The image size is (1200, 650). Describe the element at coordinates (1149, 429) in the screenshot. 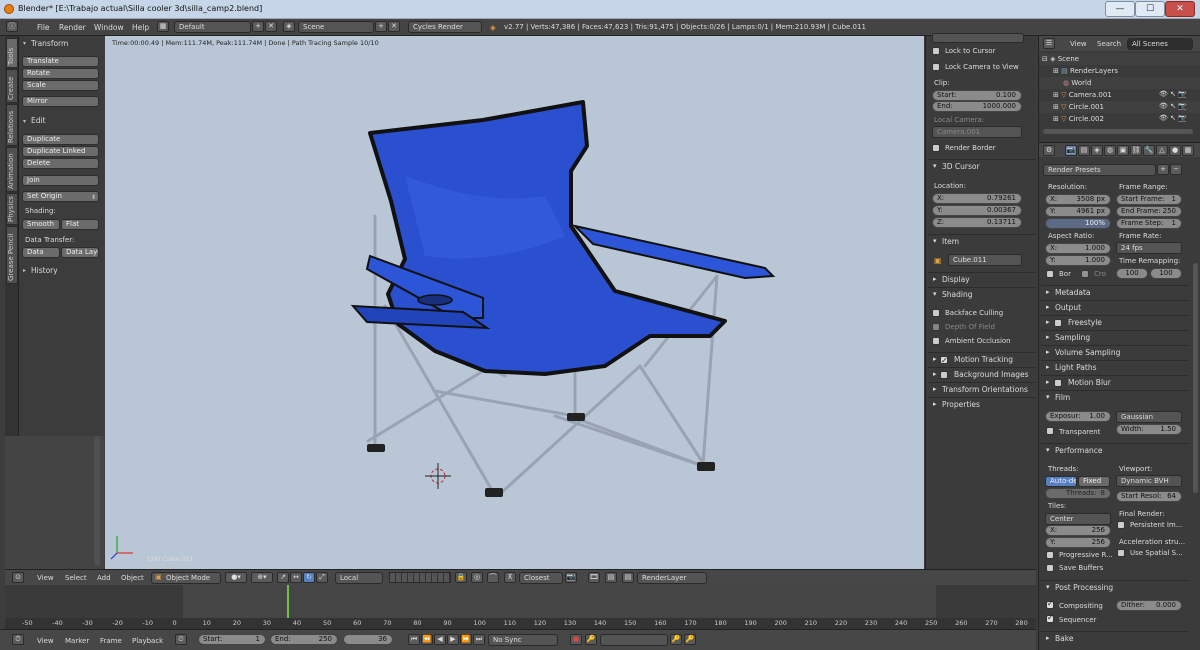

I see `filter-width-field: Width: 1.50` at that location.